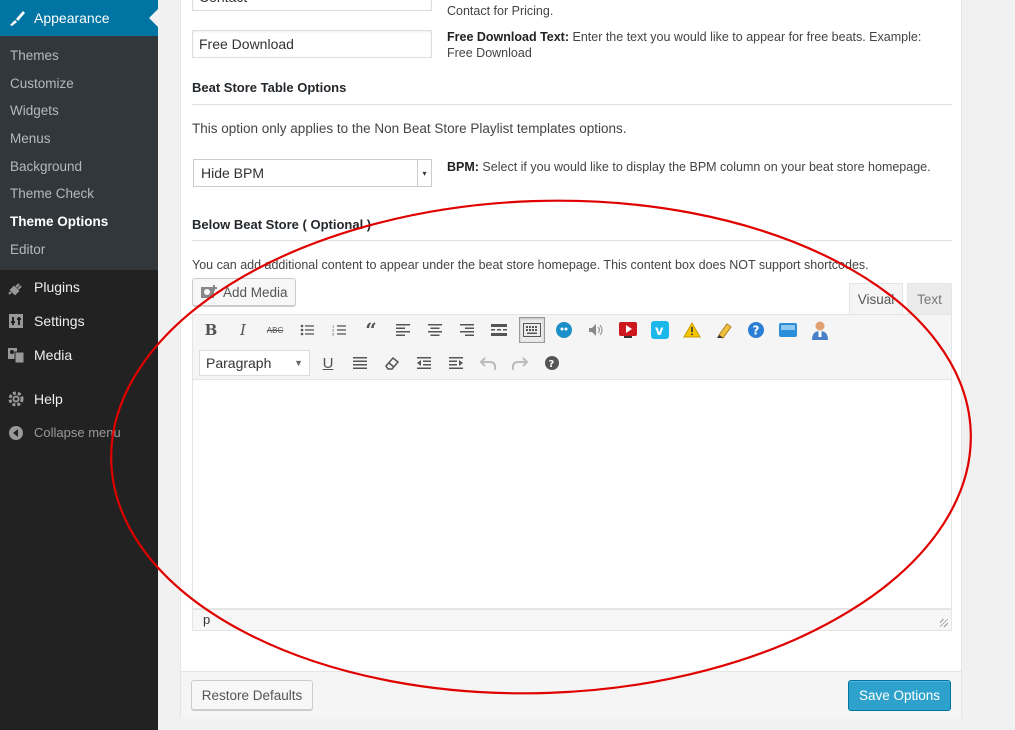 The image size is (1015, 730). What do you see at coordinates (467, 330) in the screenshot?
I see `align-right-icon` at bounding box center [467, 330].